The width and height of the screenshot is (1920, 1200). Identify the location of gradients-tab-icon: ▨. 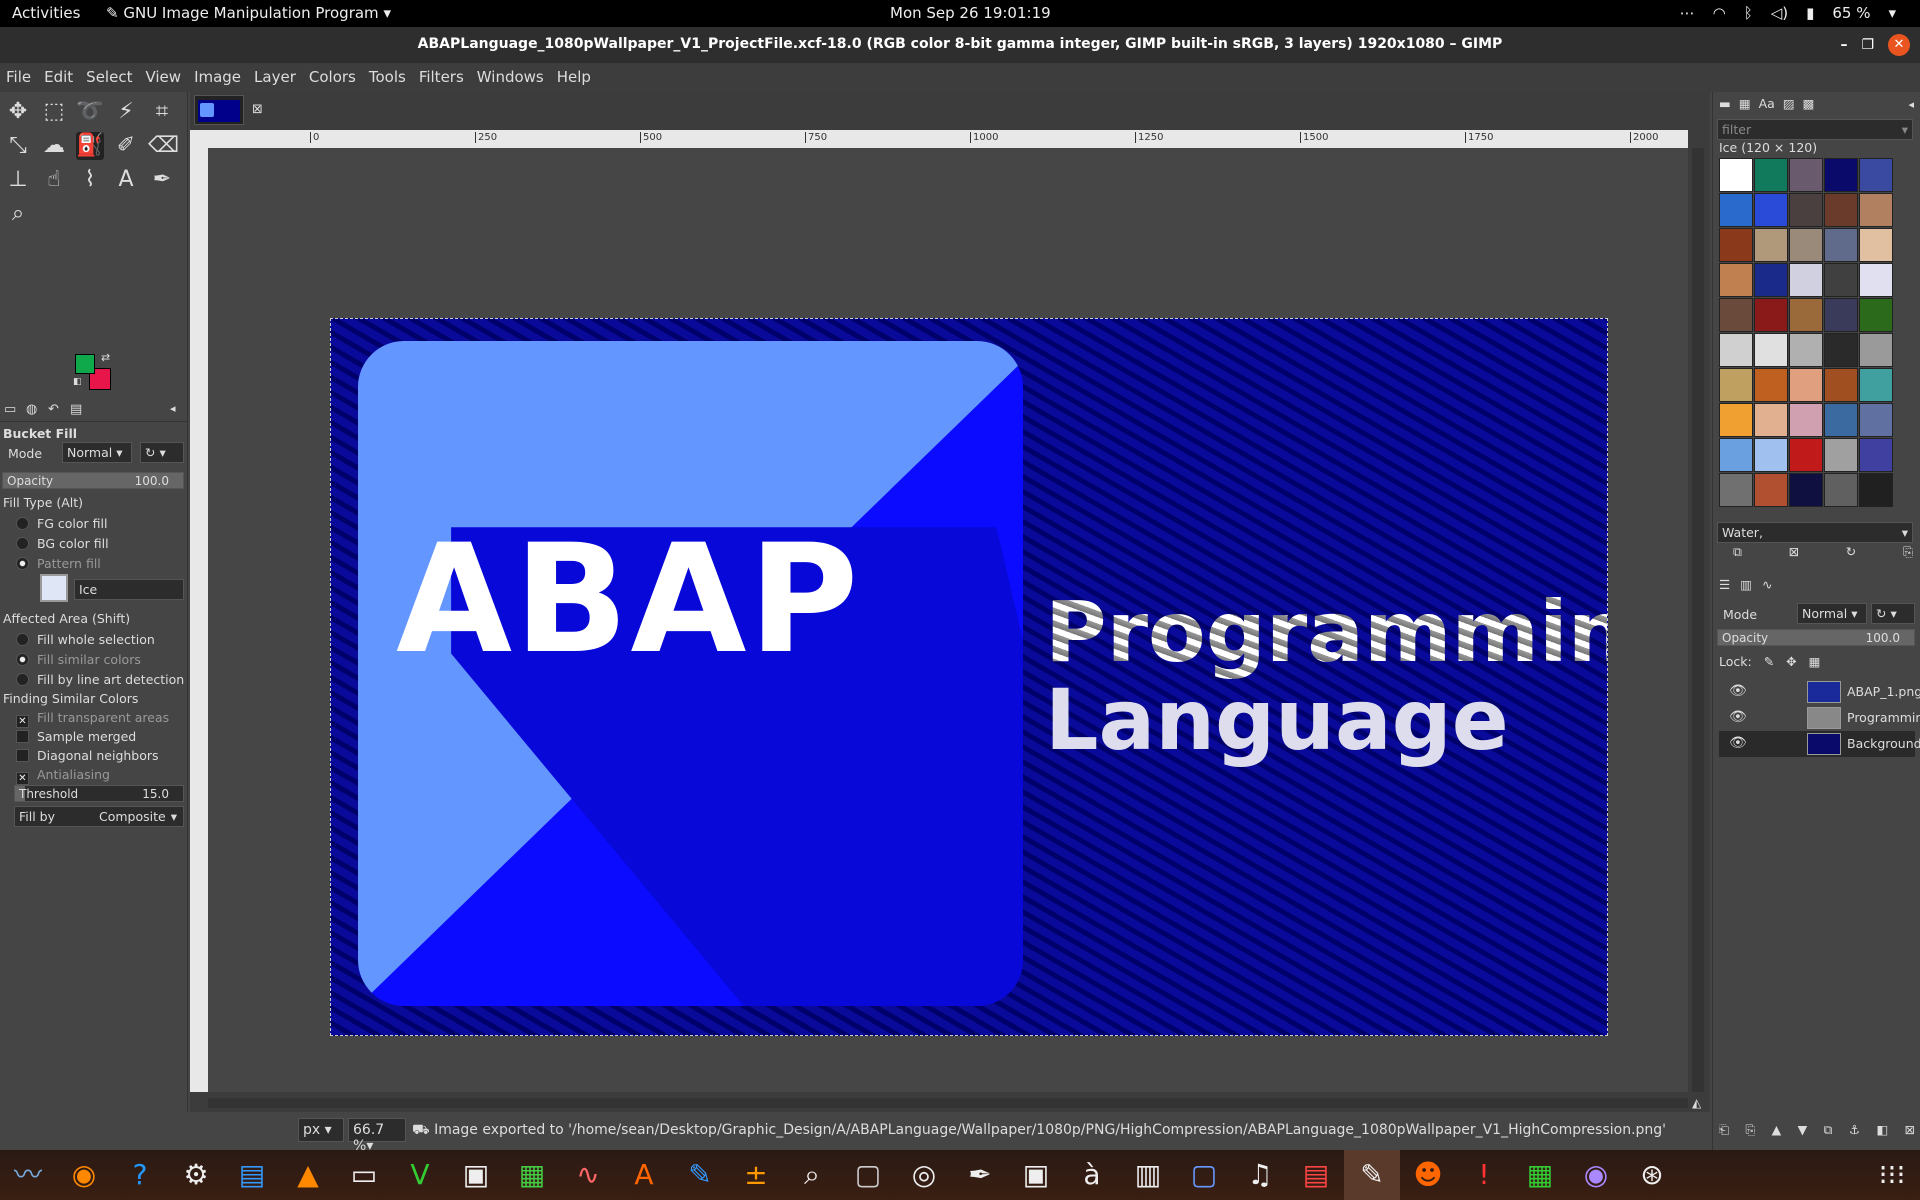
(1789, 103).